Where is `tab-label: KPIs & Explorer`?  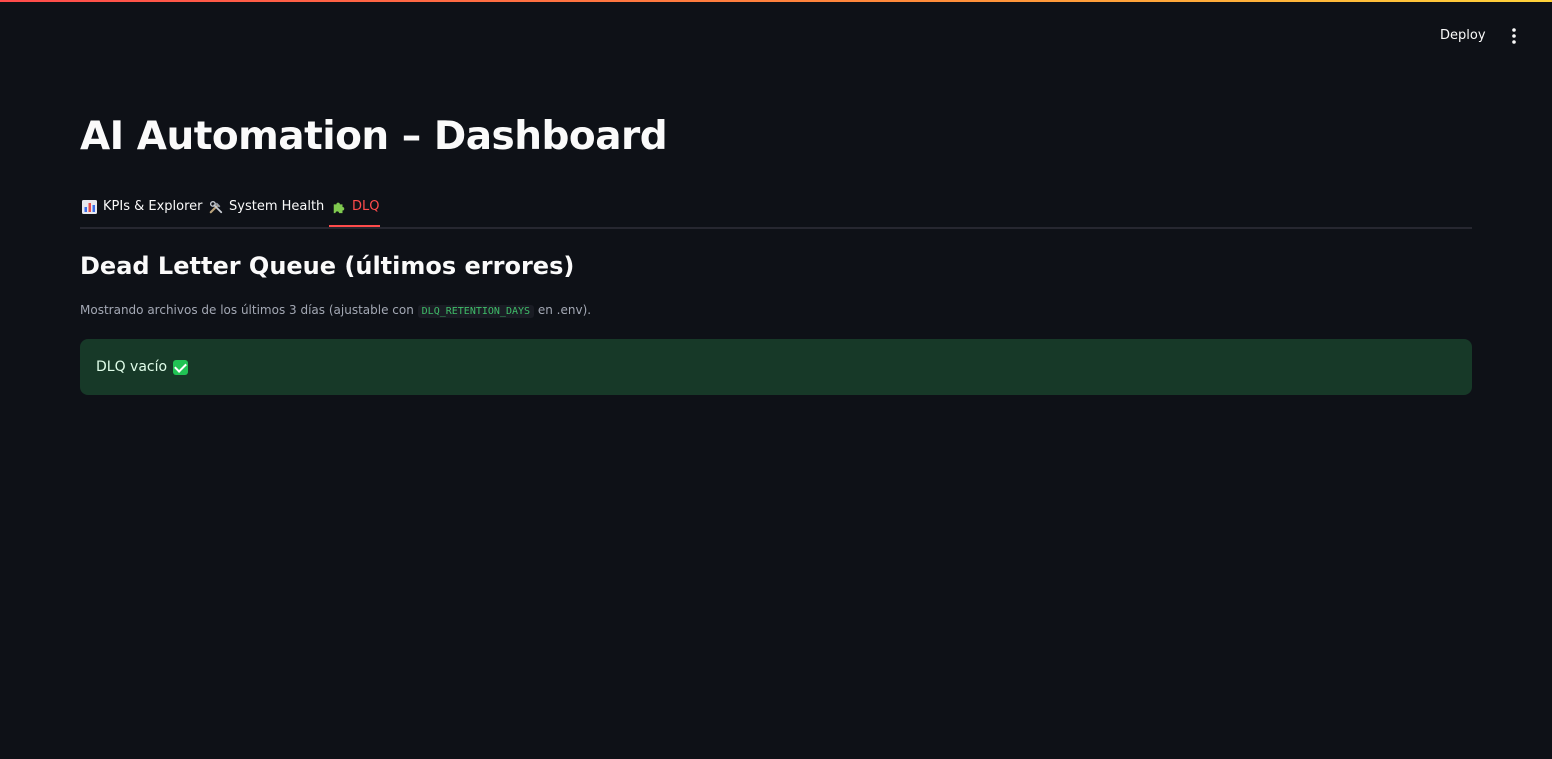 tab-label: KPIs & Explorer is located at coordinates (153, 206).